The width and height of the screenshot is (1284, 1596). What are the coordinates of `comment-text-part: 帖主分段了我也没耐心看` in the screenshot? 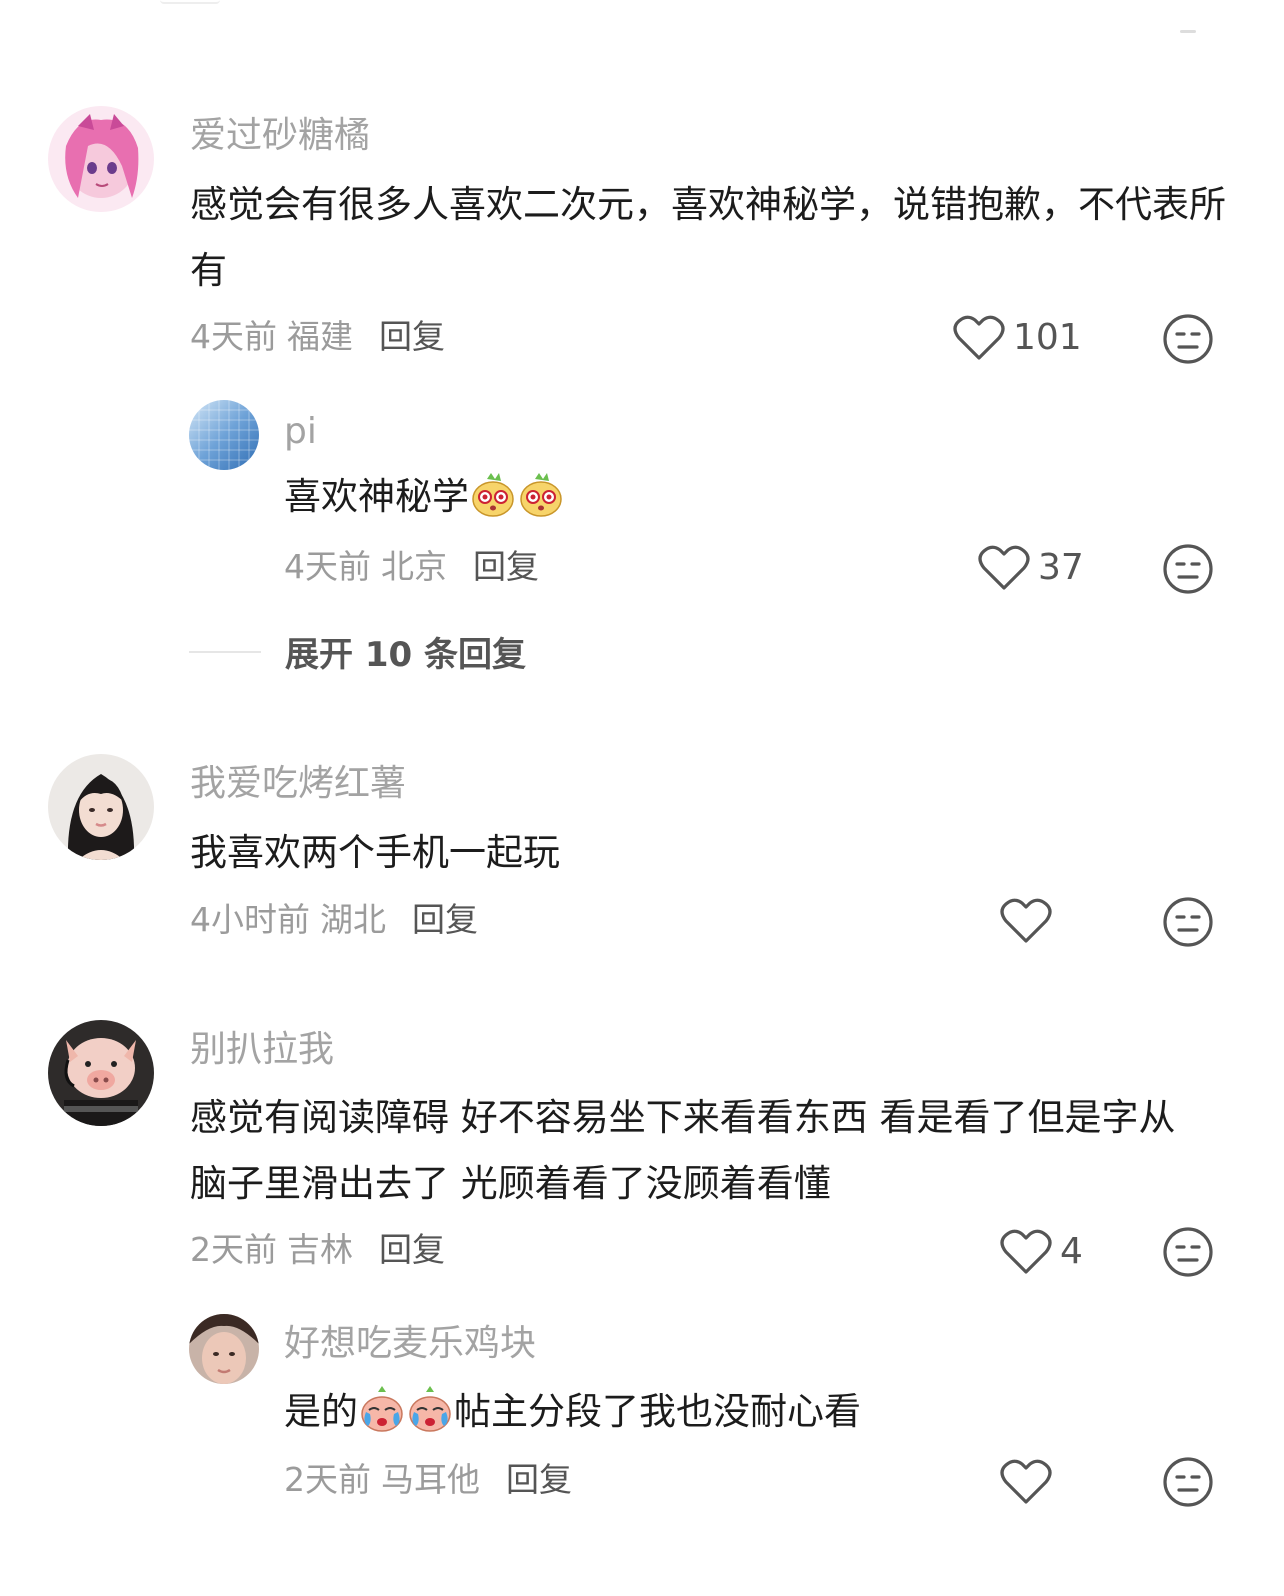 It's located at (657, 1411).